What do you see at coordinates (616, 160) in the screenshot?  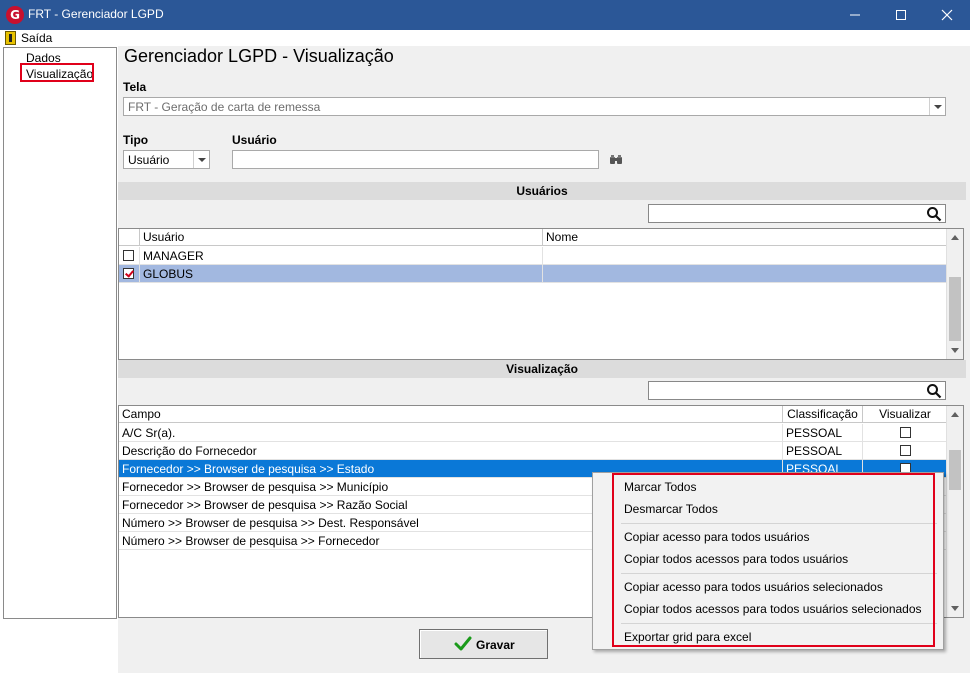 I see `binoculars-icon` at bounding box center [616, 160].